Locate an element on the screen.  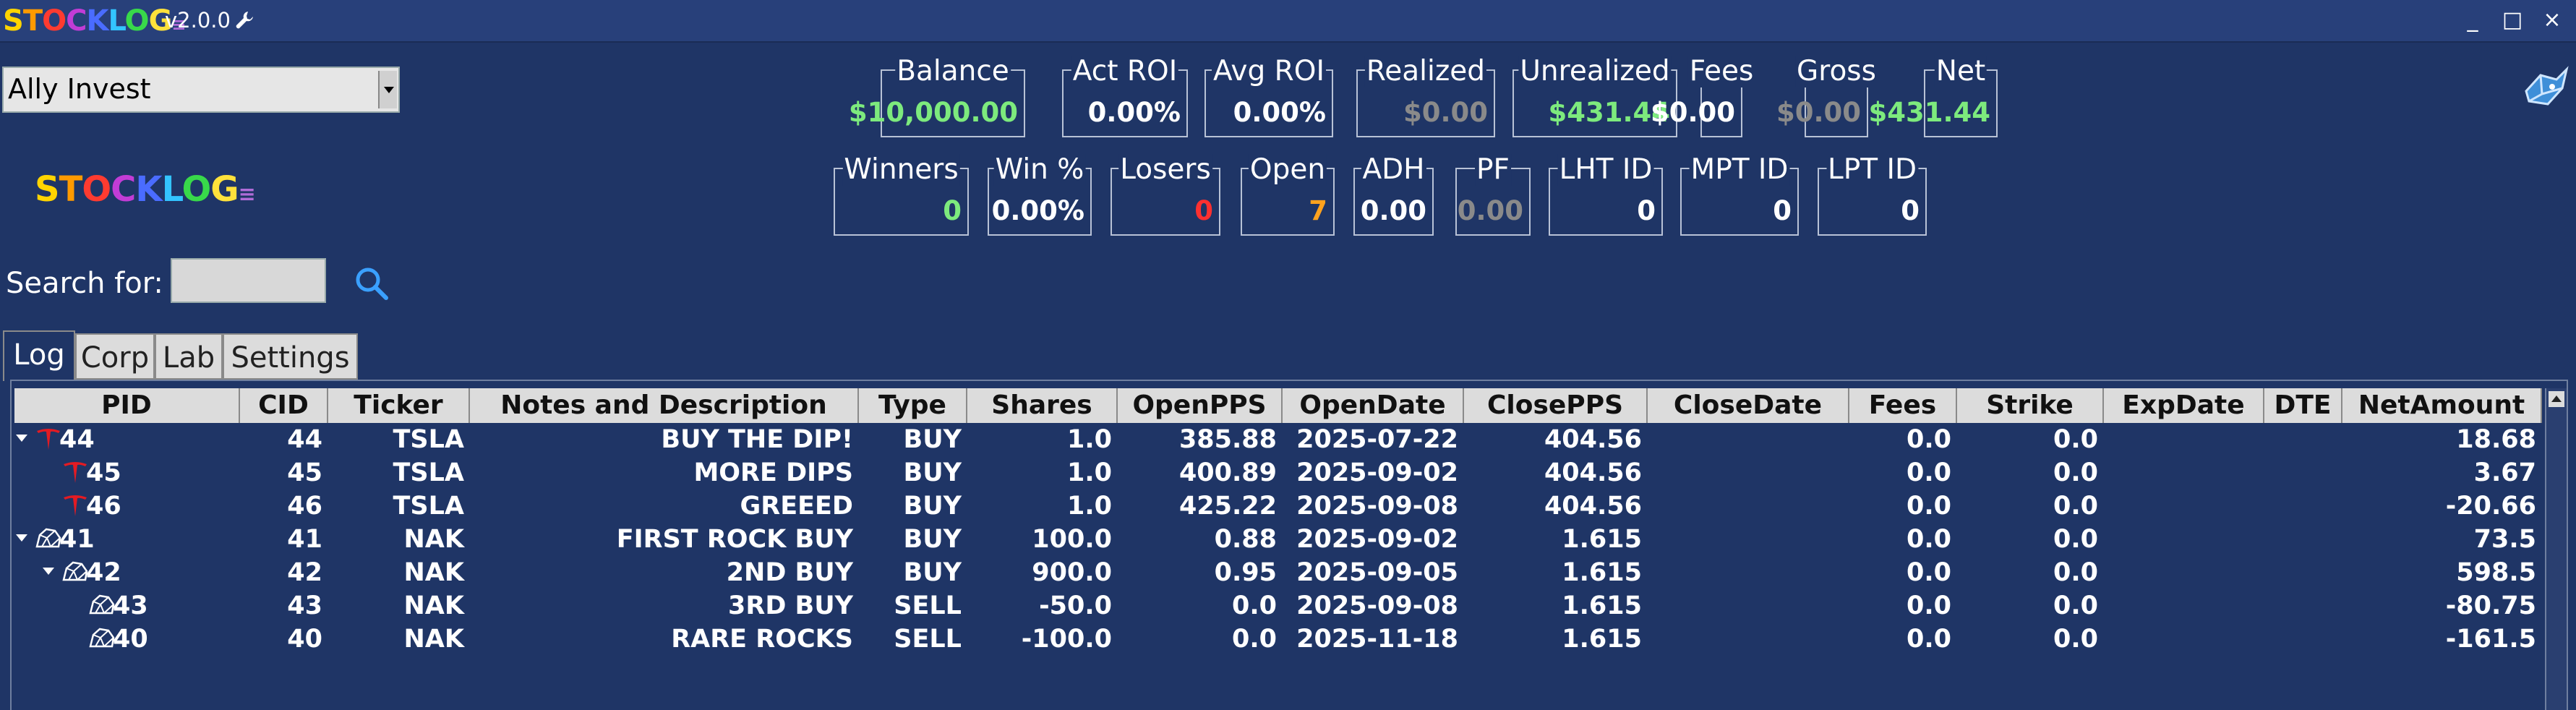
maximize-button: □ is located at coordinates (2512, 20).